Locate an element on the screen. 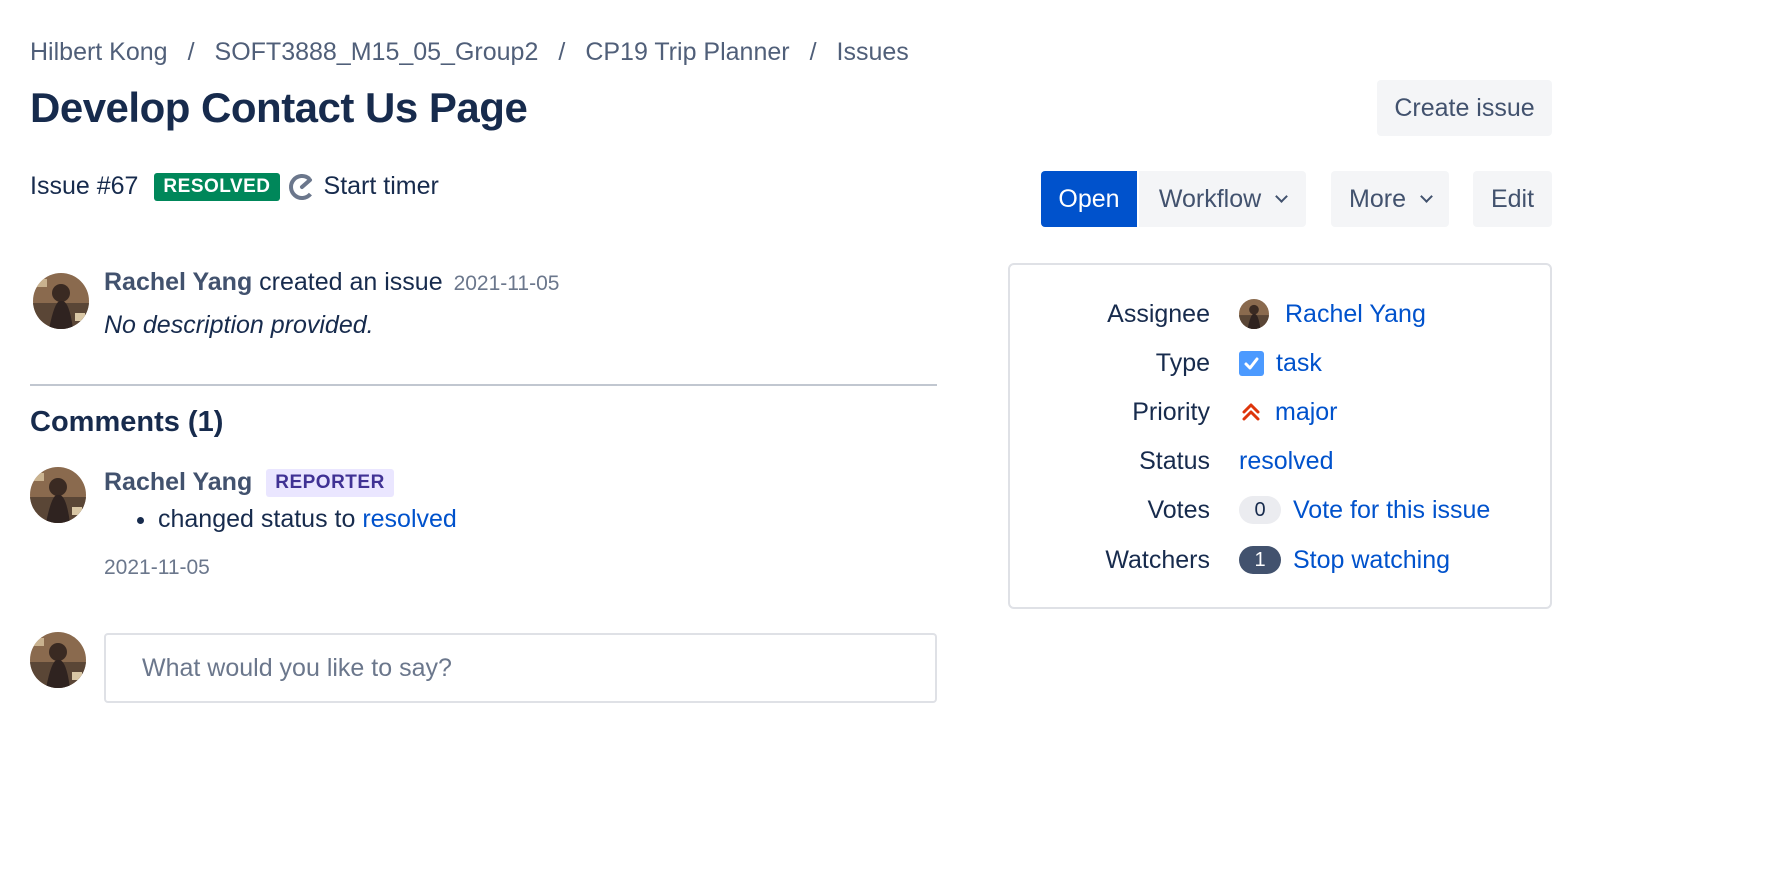 This screenshot has width=1784, height=880. priority-link: major is located at coordinates (1306, 412).